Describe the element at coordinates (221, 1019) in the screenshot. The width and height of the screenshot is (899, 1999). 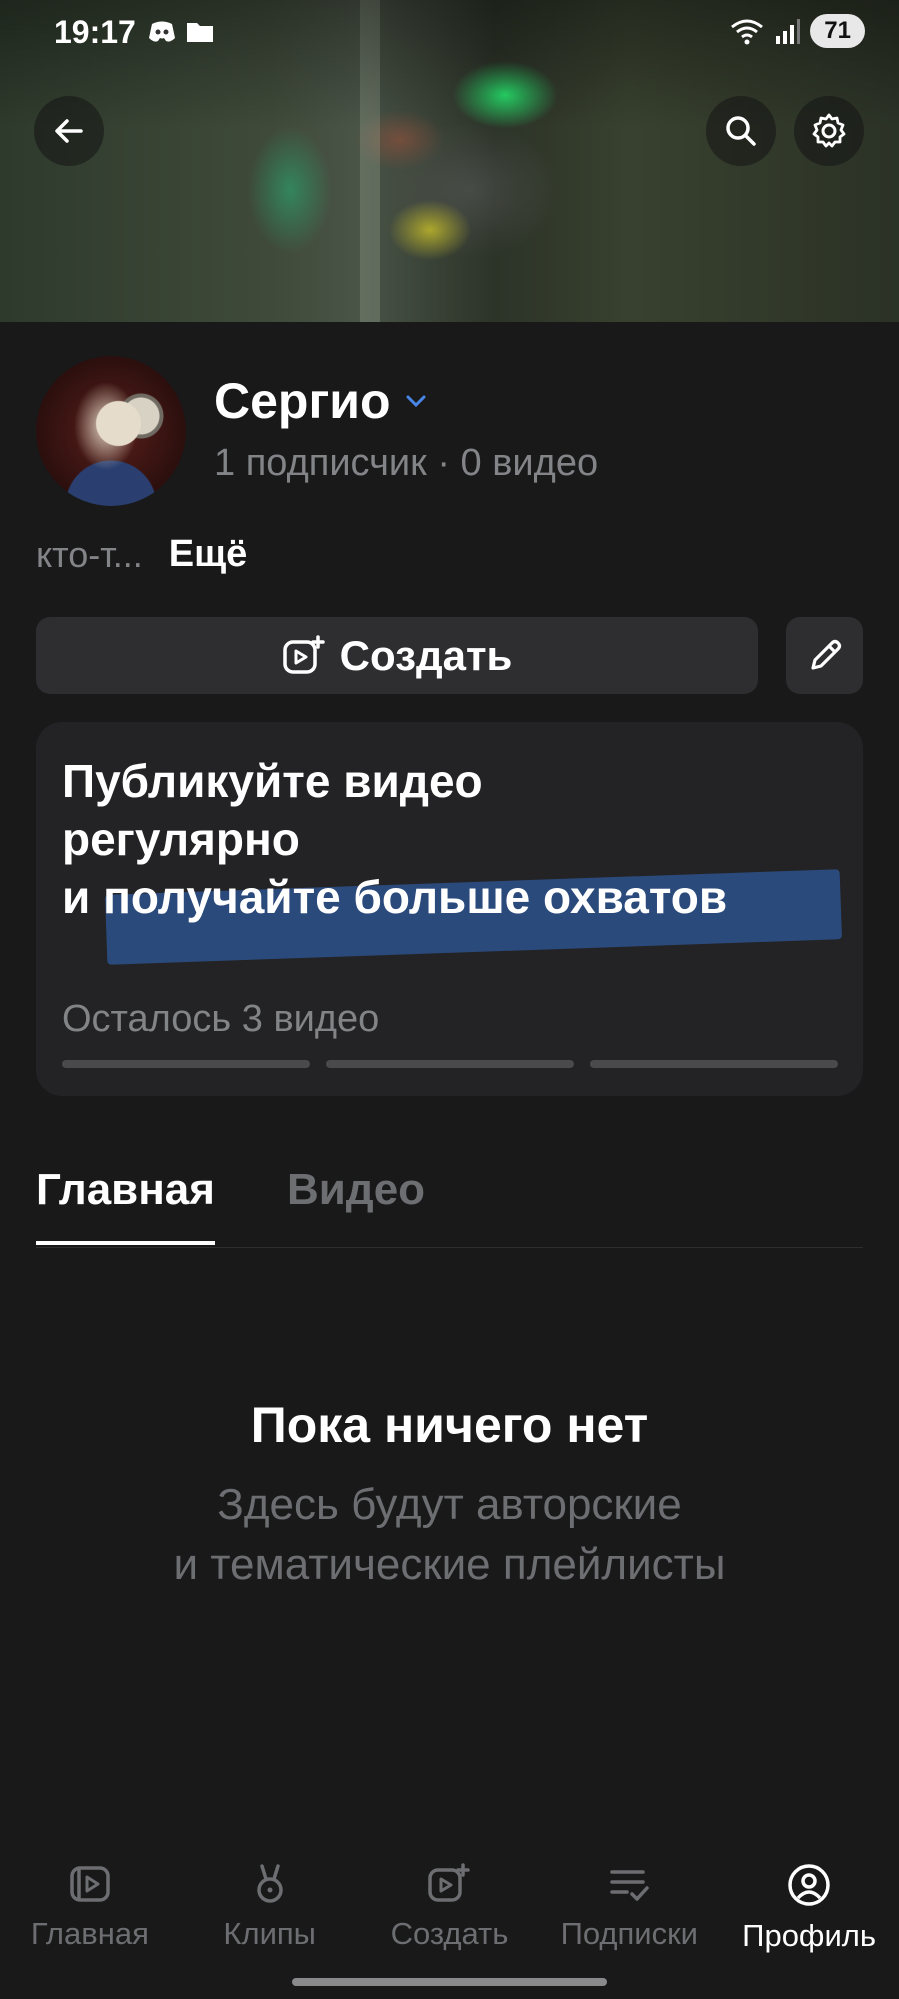
I see `videos-remaining: Осталось 3 видео` at that location.